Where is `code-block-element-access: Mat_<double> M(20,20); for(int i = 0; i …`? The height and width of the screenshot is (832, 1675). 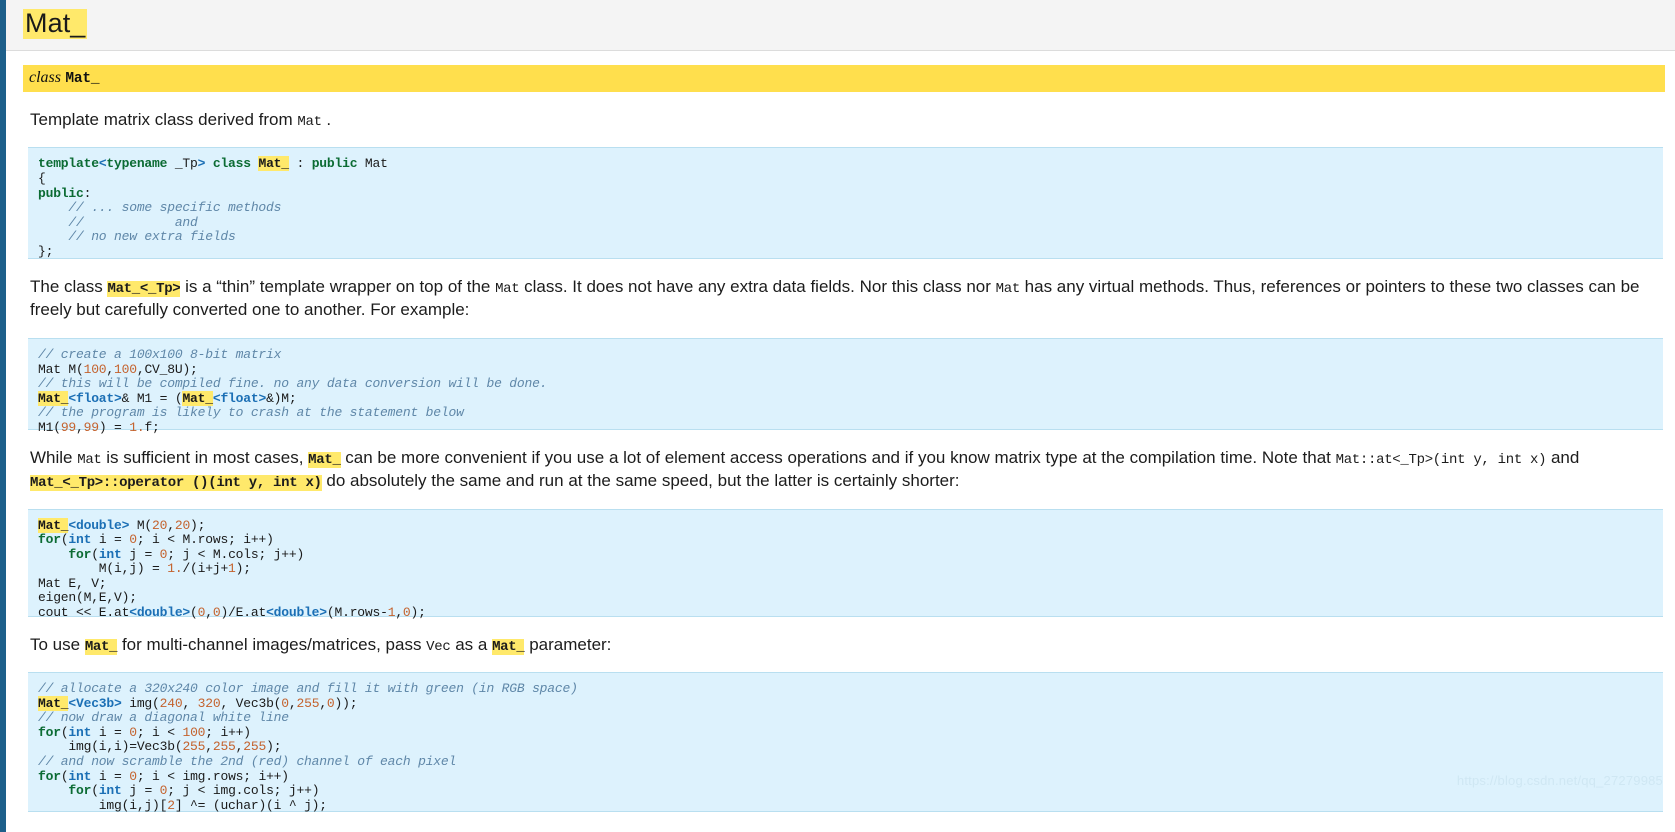 code-block-element-access: Mat_<double> M(20,20); for(int i = 0; i … is located at coordinates (845, 564).